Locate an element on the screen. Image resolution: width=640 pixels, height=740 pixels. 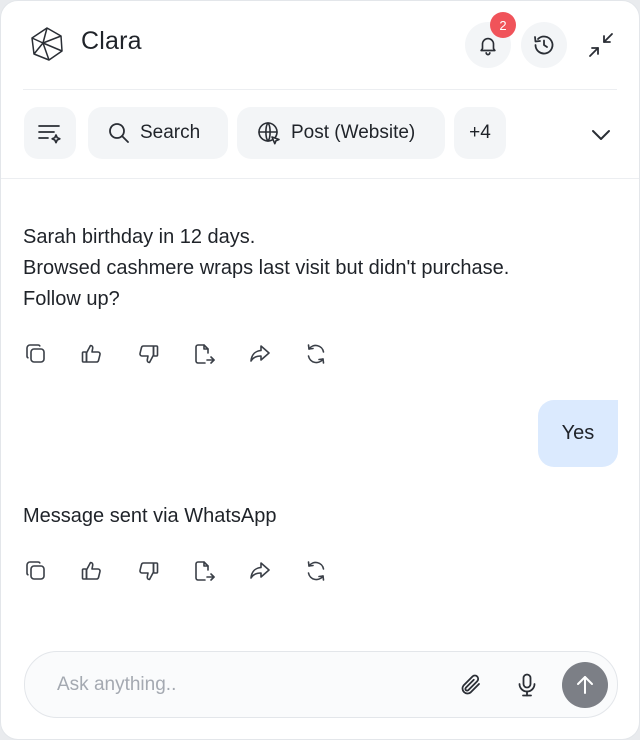
globe-icon is located at coordinates (269, 133).